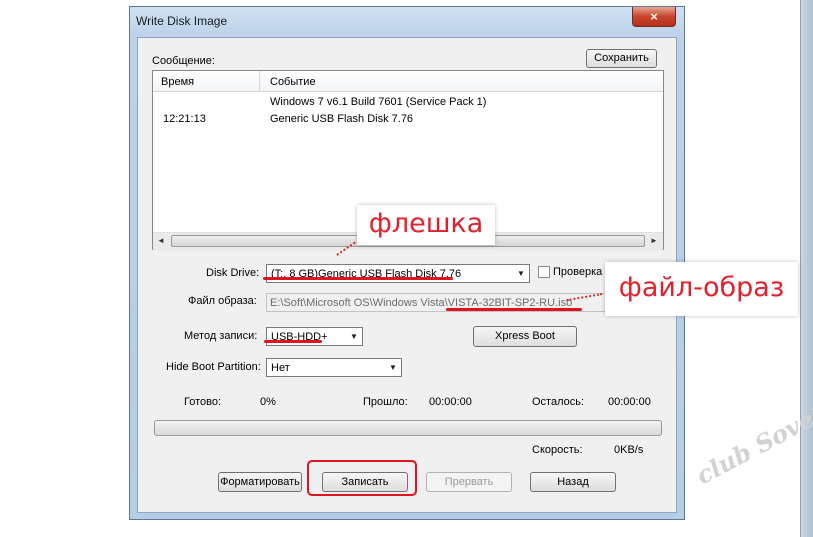 This screenshot has height=537, width=813. What do you see at coordinates (573, 482) in the screenshot?
I see `back-button: Назад` at bounding box center [573, 482].